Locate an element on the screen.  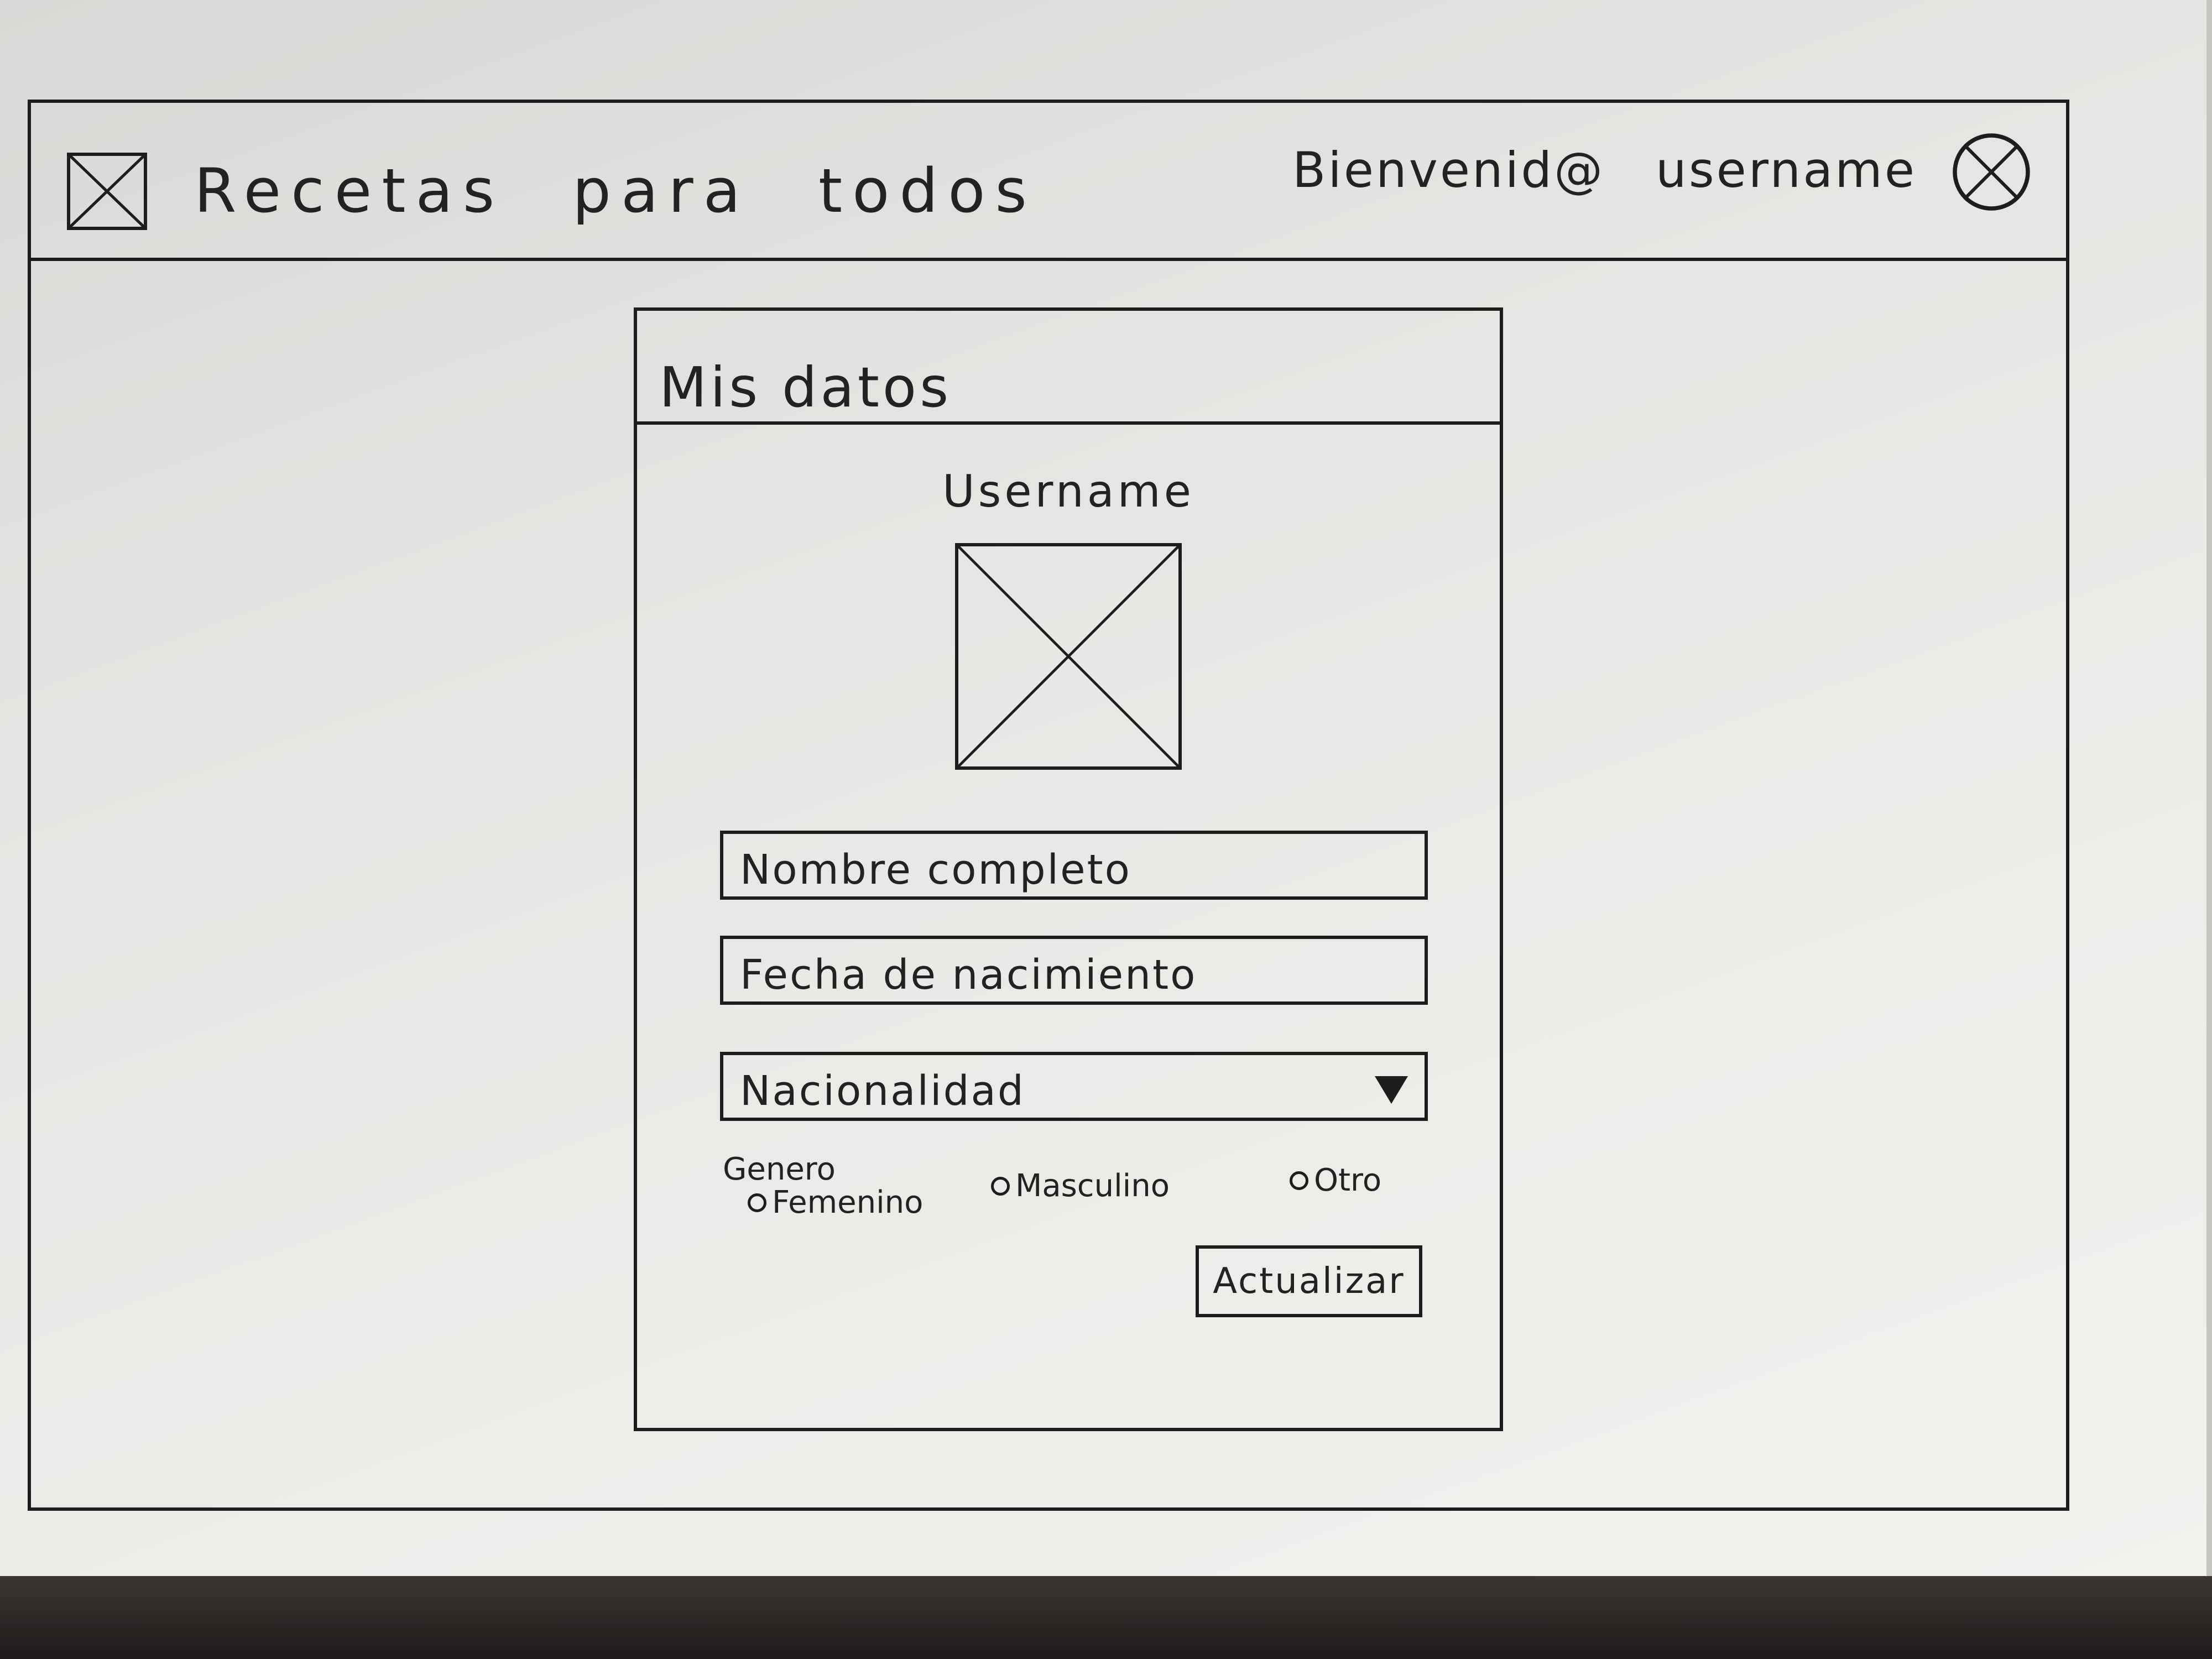
update-button: Actualizar is located at coordinates (1309, 1281).